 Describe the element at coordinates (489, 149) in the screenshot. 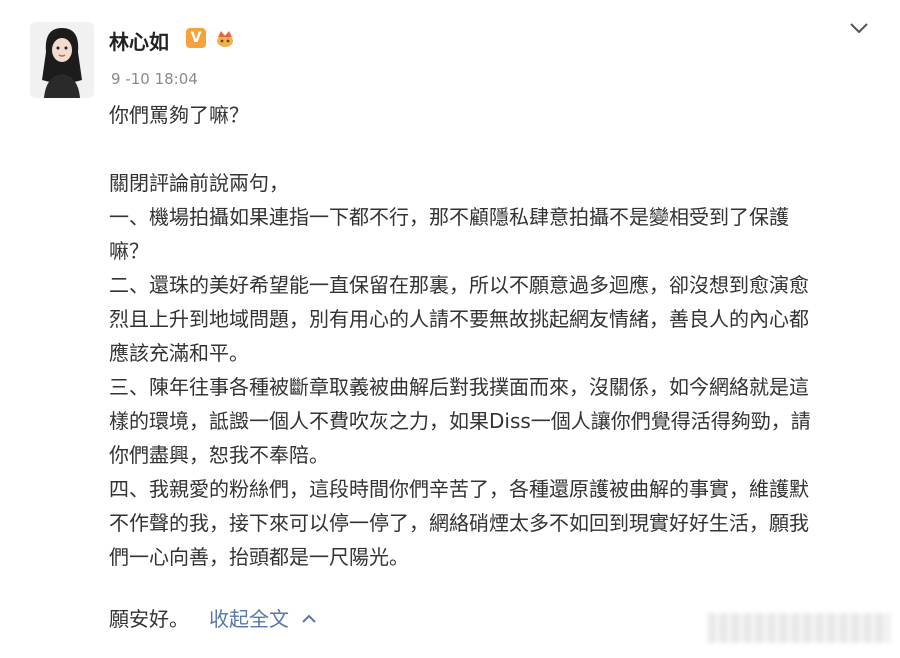

I see `post-line` at that location.